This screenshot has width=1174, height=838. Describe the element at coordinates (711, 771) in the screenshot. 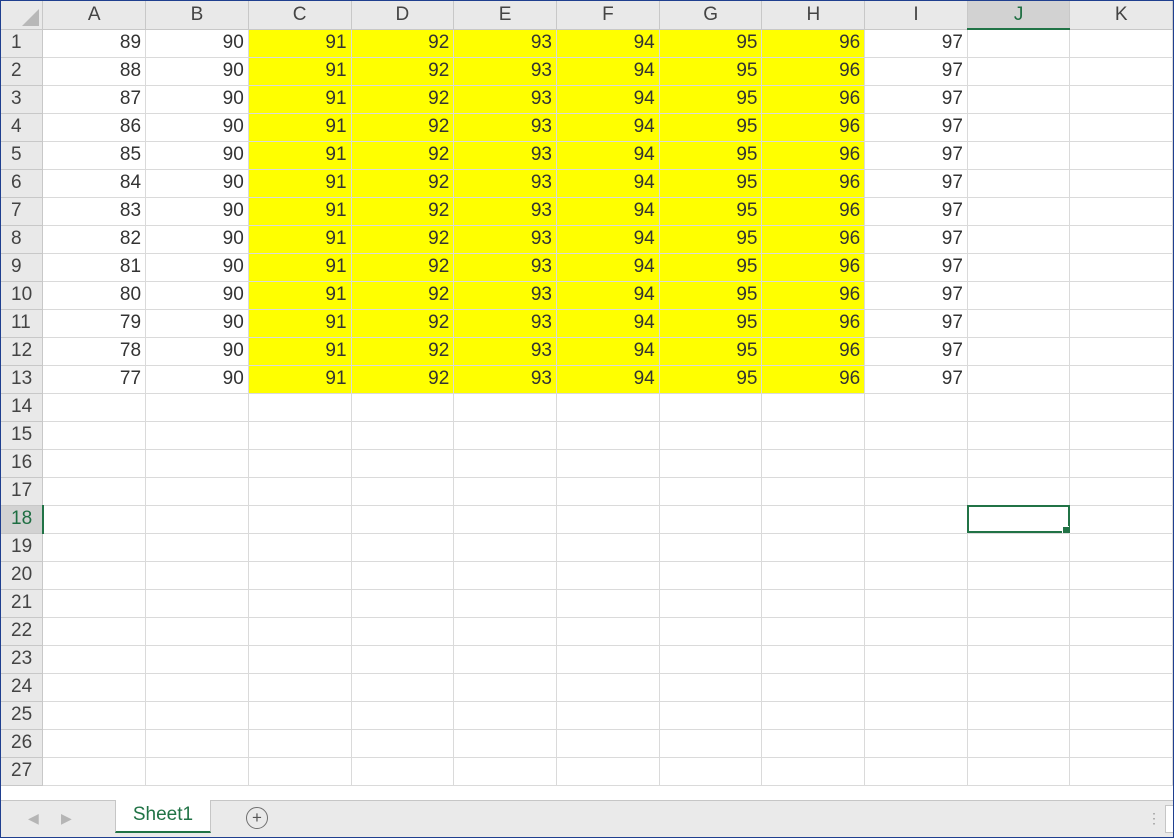

I see `cell-G27` at that location.